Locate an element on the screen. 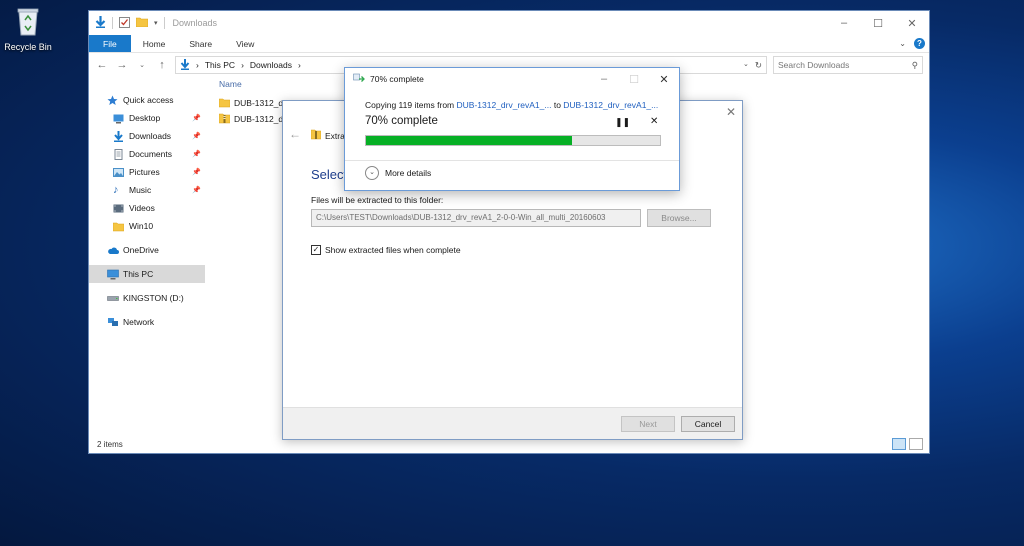  sidebar-item-desktop: Desktop 📌 is located at coordinates (147, 118).